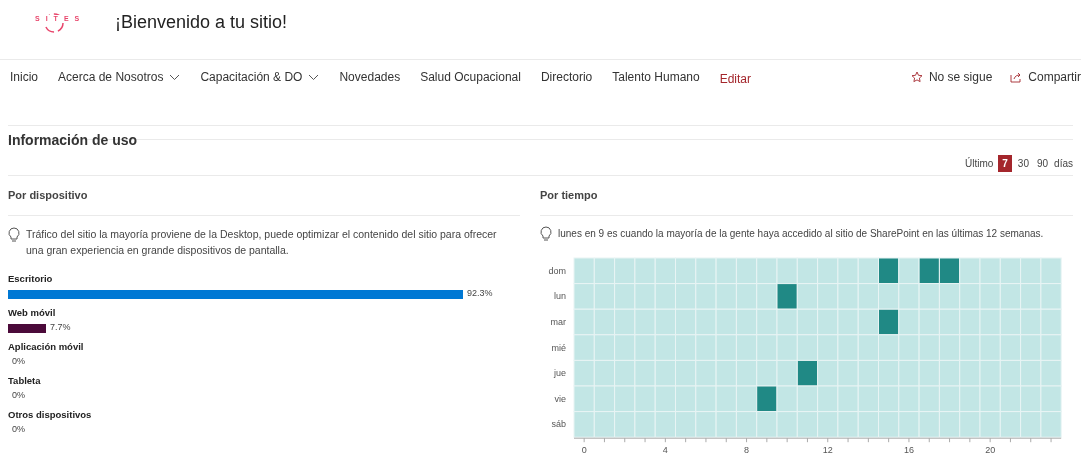  What do you see at coordinates (201, 22) in the screenshot?
I see `site-title: ¡Bienvenido a tu sitio!` at bounding box center [201, 22].